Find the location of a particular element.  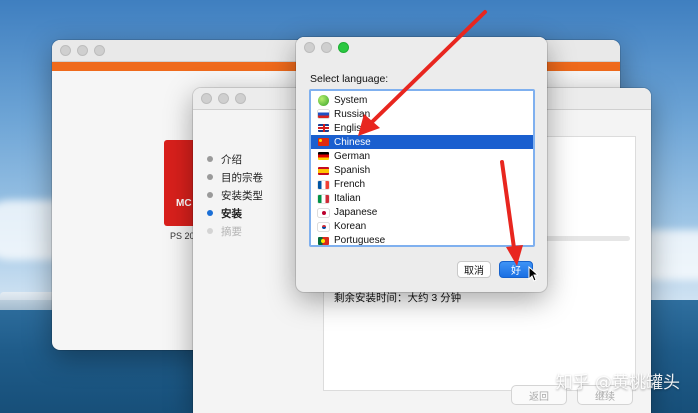

spain-flag-icon is located at coordinates (323, 170).